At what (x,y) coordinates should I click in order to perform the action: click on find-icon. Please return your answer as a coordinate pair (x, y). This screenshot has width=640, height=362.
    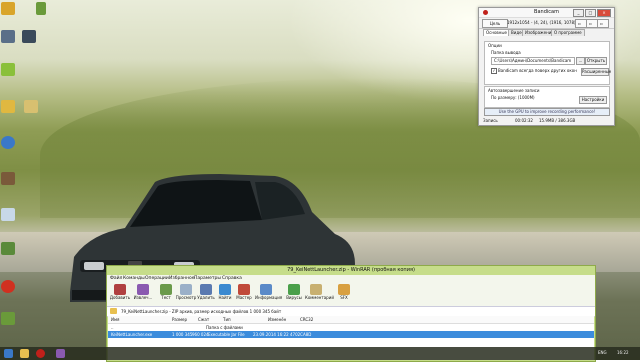
    Looking at the image, I should click on (225, 289).